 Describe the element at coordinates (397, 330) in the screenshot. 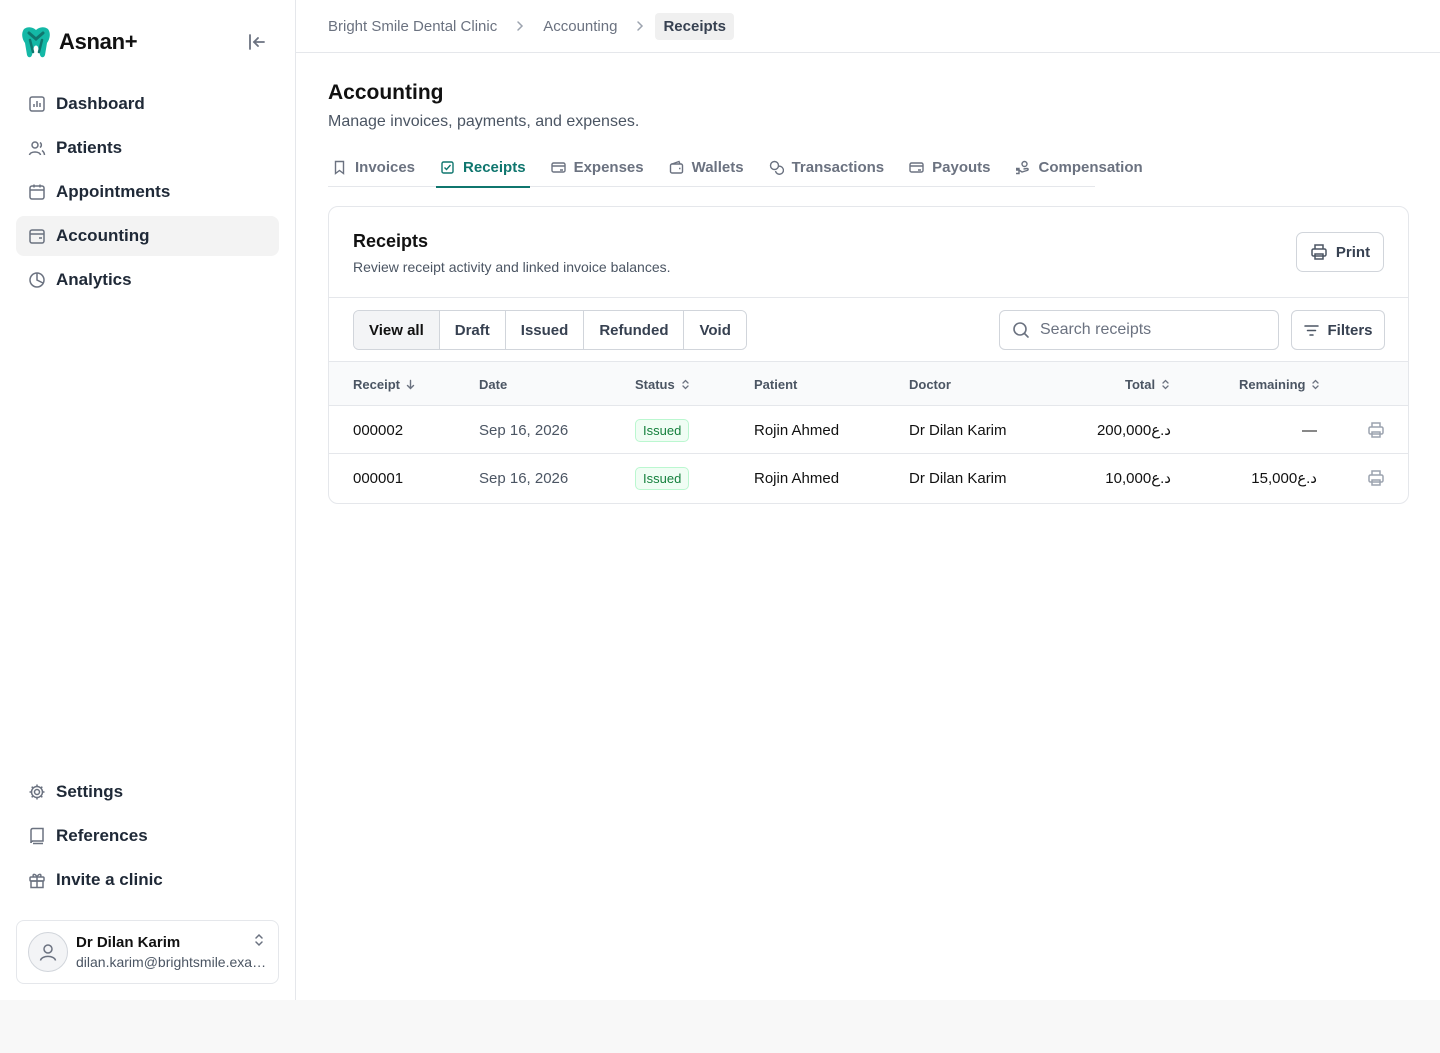

I see `filter-view-all: View all` at that location.